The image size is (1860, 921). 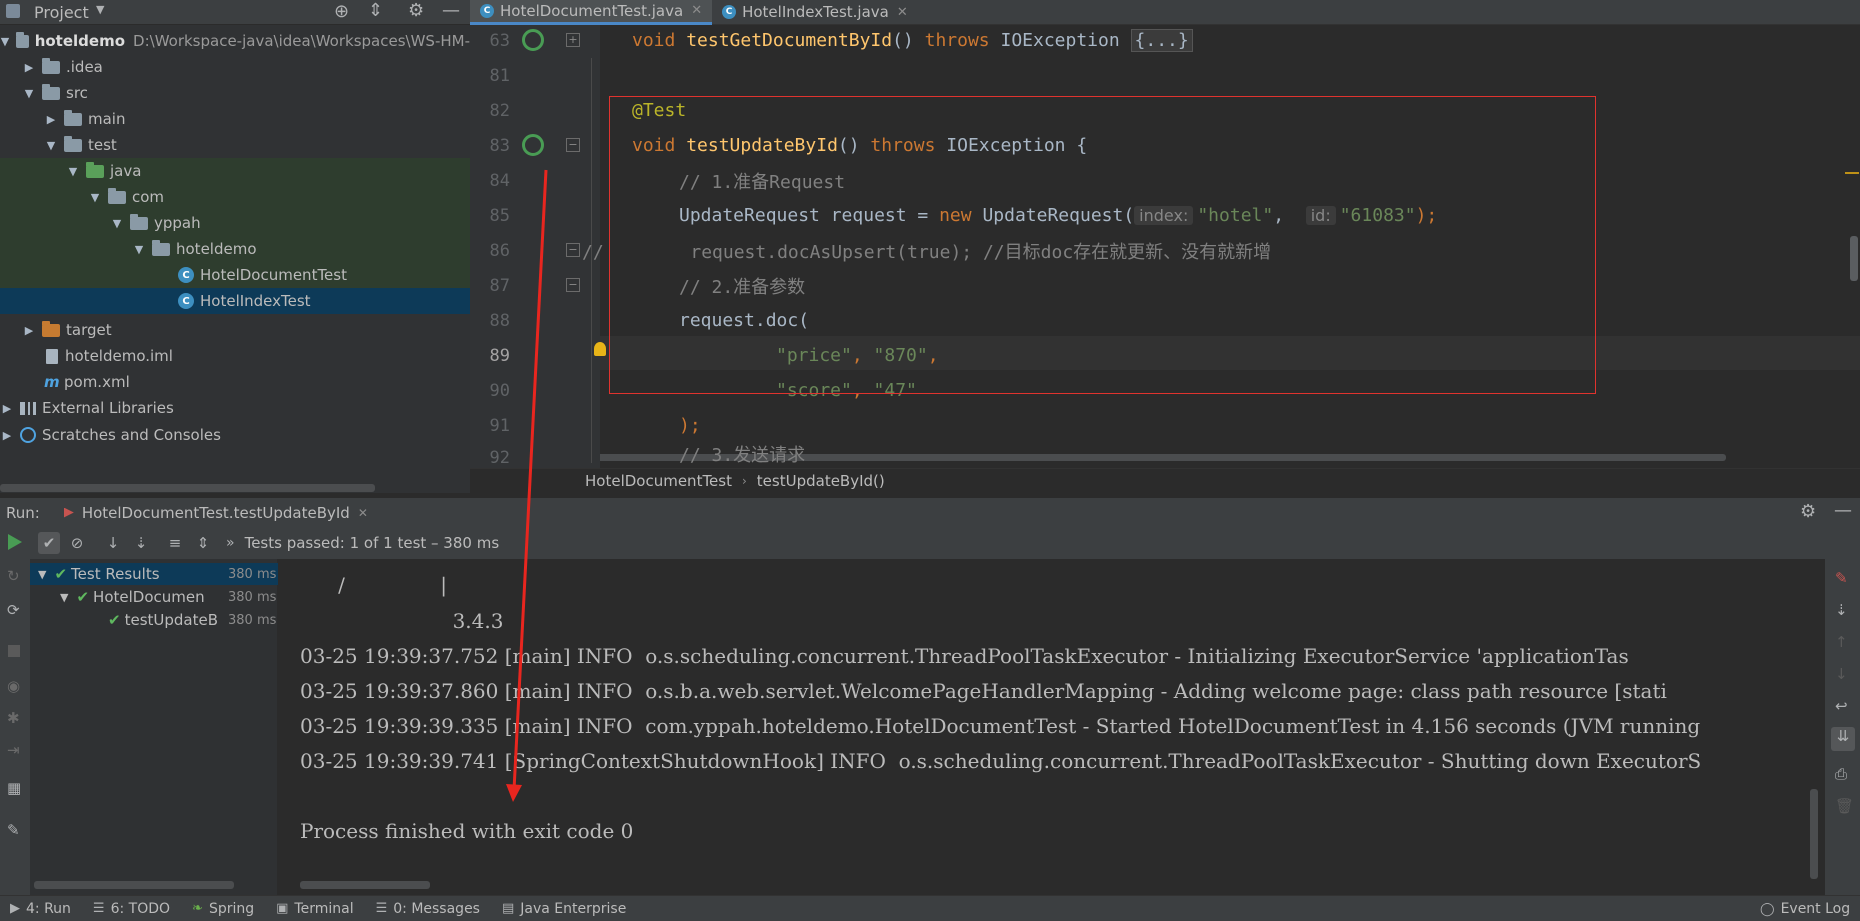 What do you see at coordinates (282, 908) in the screenshot?
I see `terminal-icon: ▣` at bounding box center [282, 908].